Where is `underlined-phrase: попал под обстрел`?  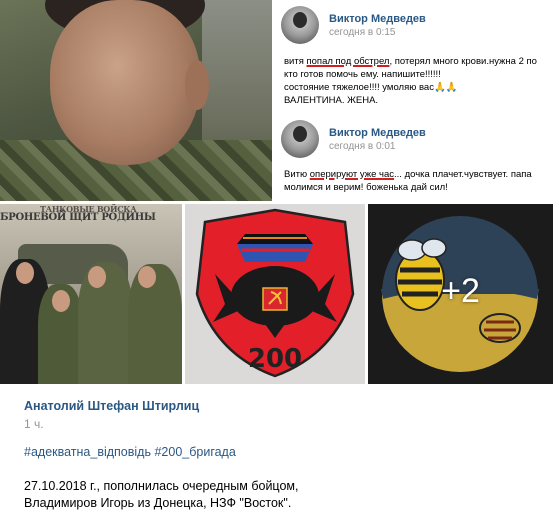
underlined-phrase: попал под обстрел is located at coordinates (348, 61).